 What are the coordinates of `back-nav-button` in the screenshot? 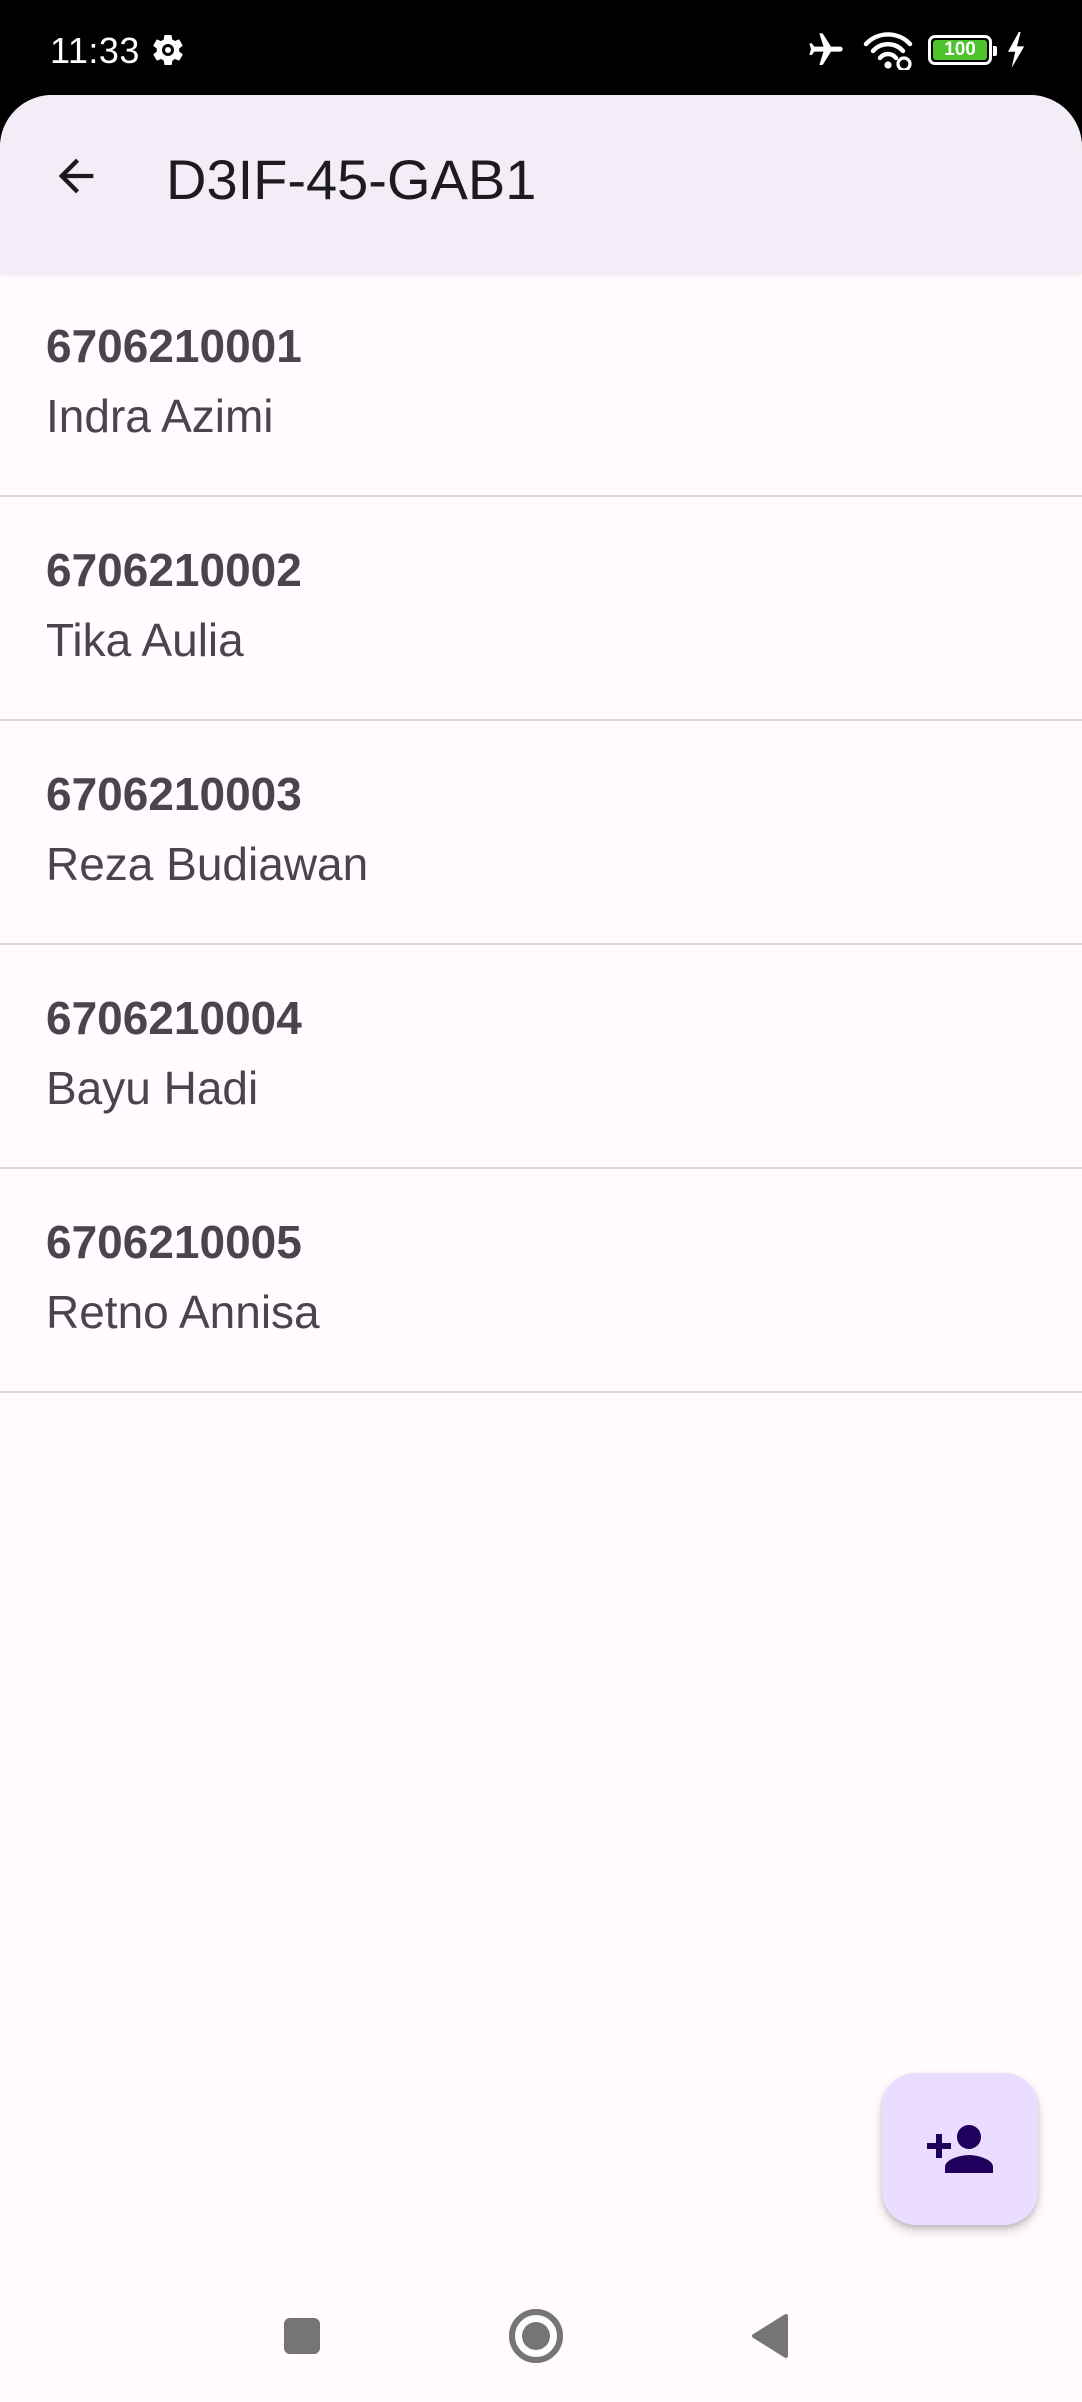 It's located at (770, 2336).